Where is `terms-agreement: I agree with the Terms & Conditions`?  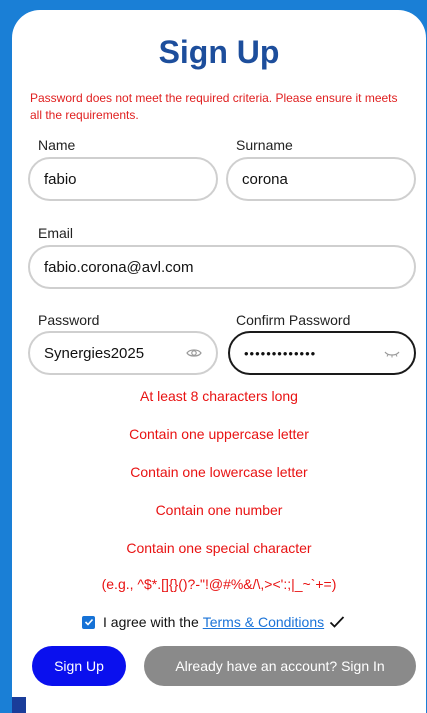 terms-agreement: I agree with the Terms & Conditions is located at coordinates (213, 622).